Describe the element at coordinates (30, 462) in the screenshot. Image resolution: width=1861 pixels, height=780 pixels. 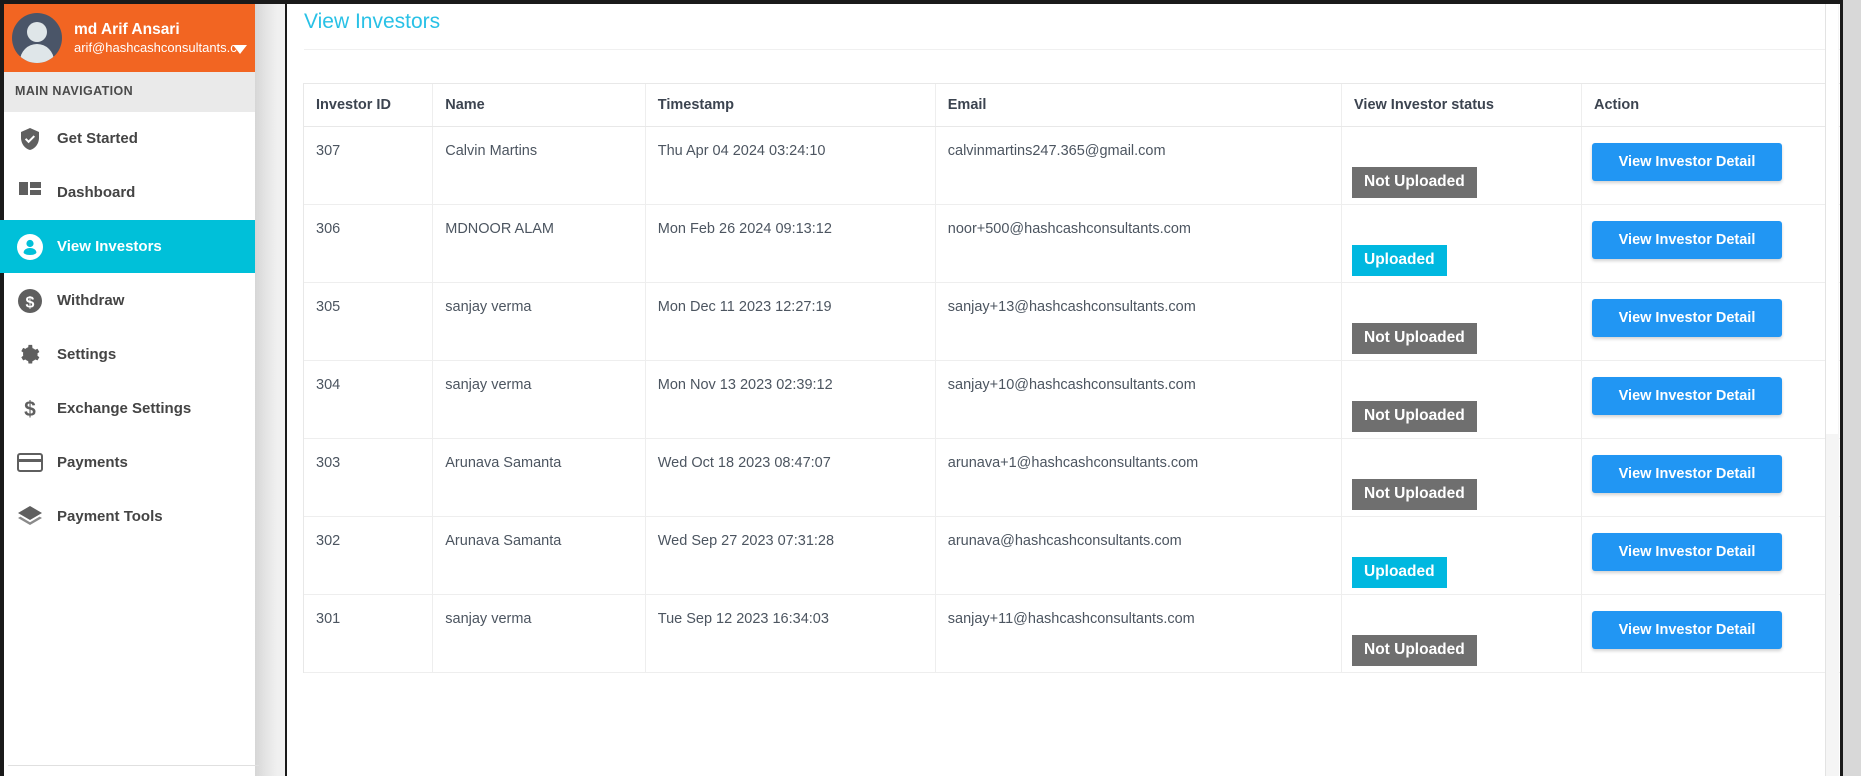
I see `credit-card-icon` at that location.